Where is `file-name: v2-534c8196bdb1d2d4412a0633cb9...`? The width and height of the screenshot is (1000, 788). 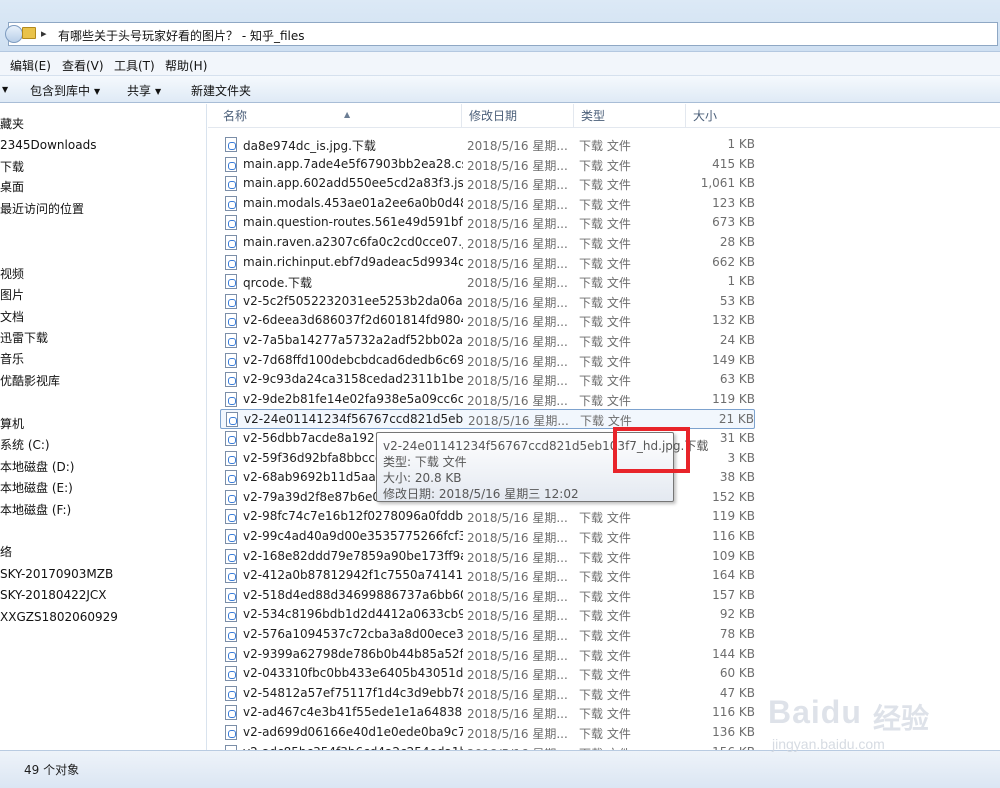 file-name: v2-534c8196bdb1d2d4412a0633cb9... is located at coordinates (353, 614).